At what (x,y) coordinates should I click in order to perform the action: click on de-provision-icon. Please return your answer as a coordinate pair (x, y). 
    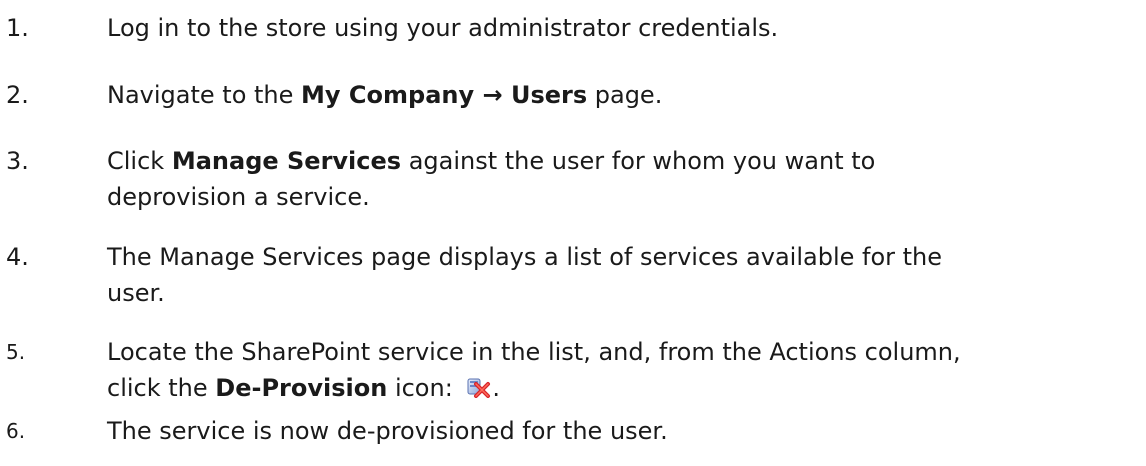
    Looking at the image, I should click on (479, 387).